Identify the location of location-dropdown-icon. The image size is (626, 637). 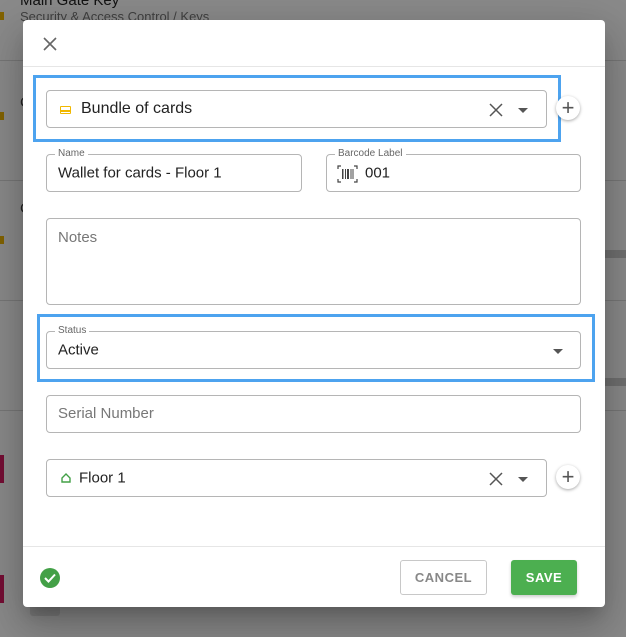
(523, 479).